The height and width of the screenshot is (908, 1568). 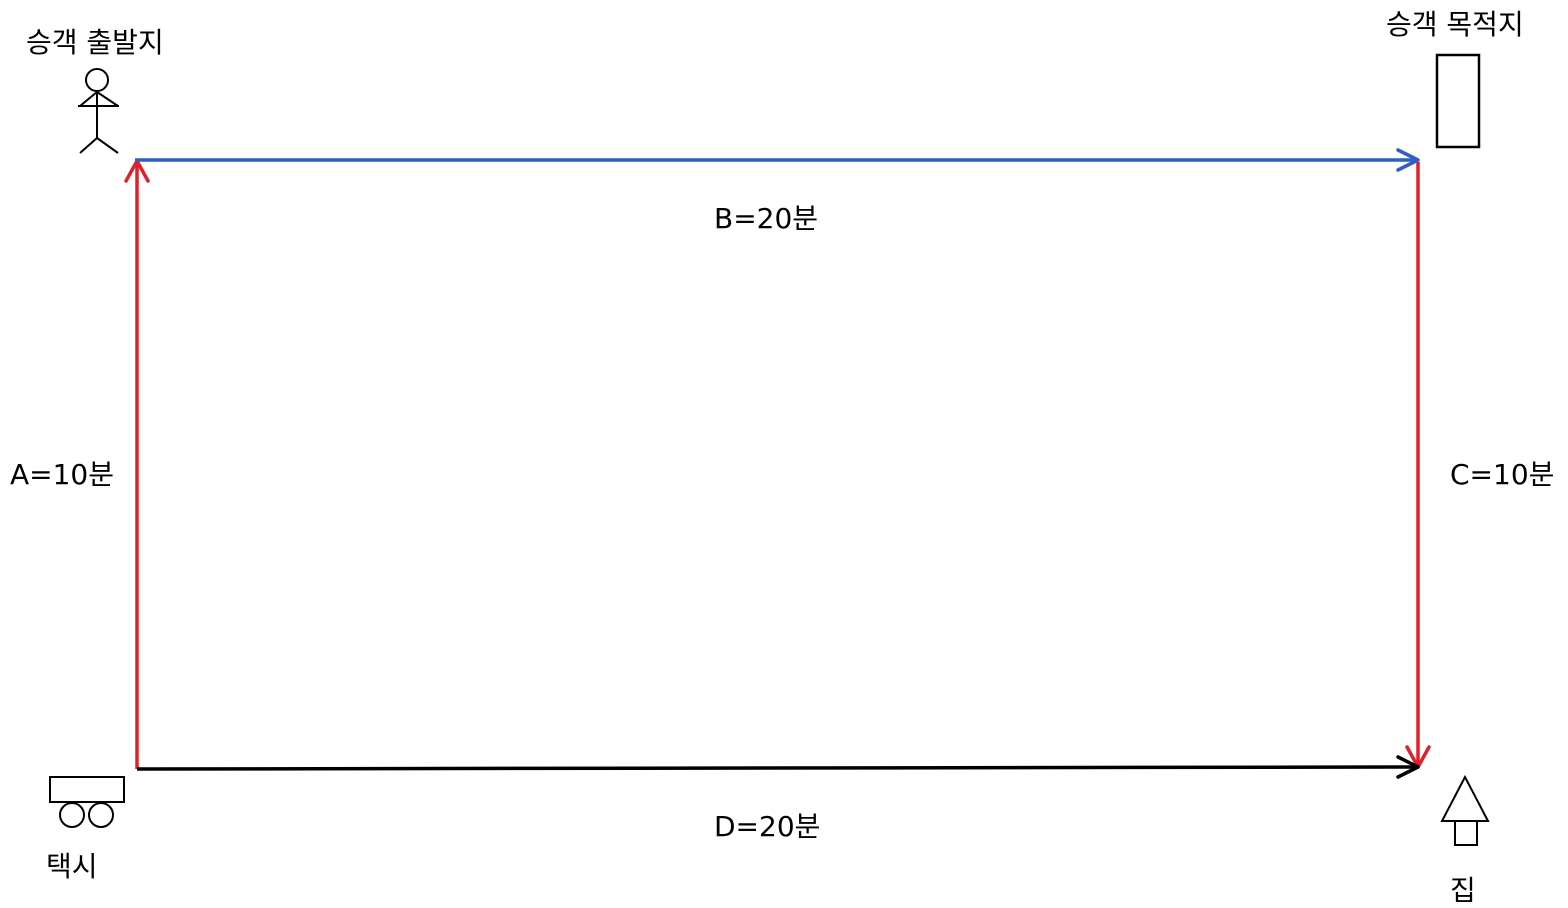 I want to click on node-home: 집, so click(x=1465, y=840).